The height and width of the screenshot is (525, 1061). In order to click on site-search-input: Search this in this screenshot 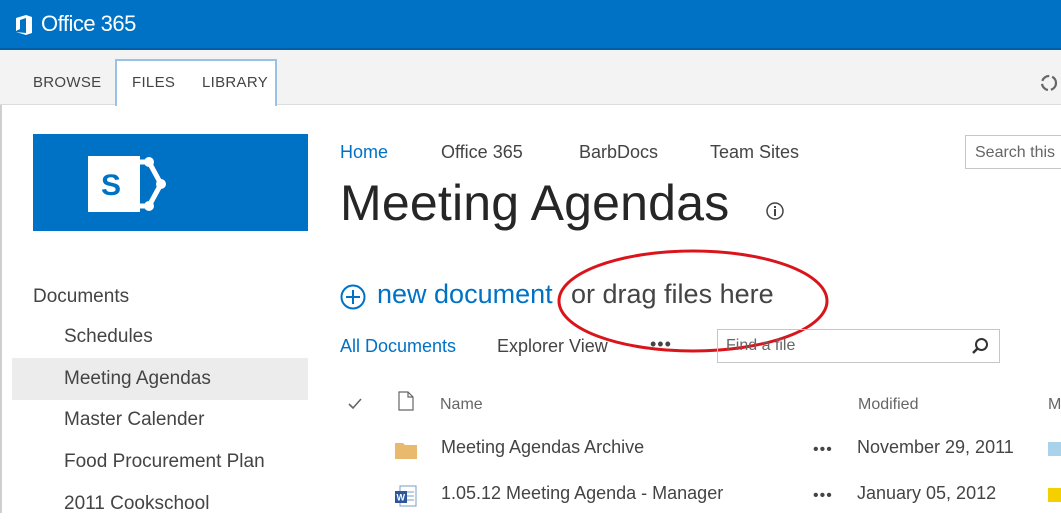, I will do `click(1013, 152)`.